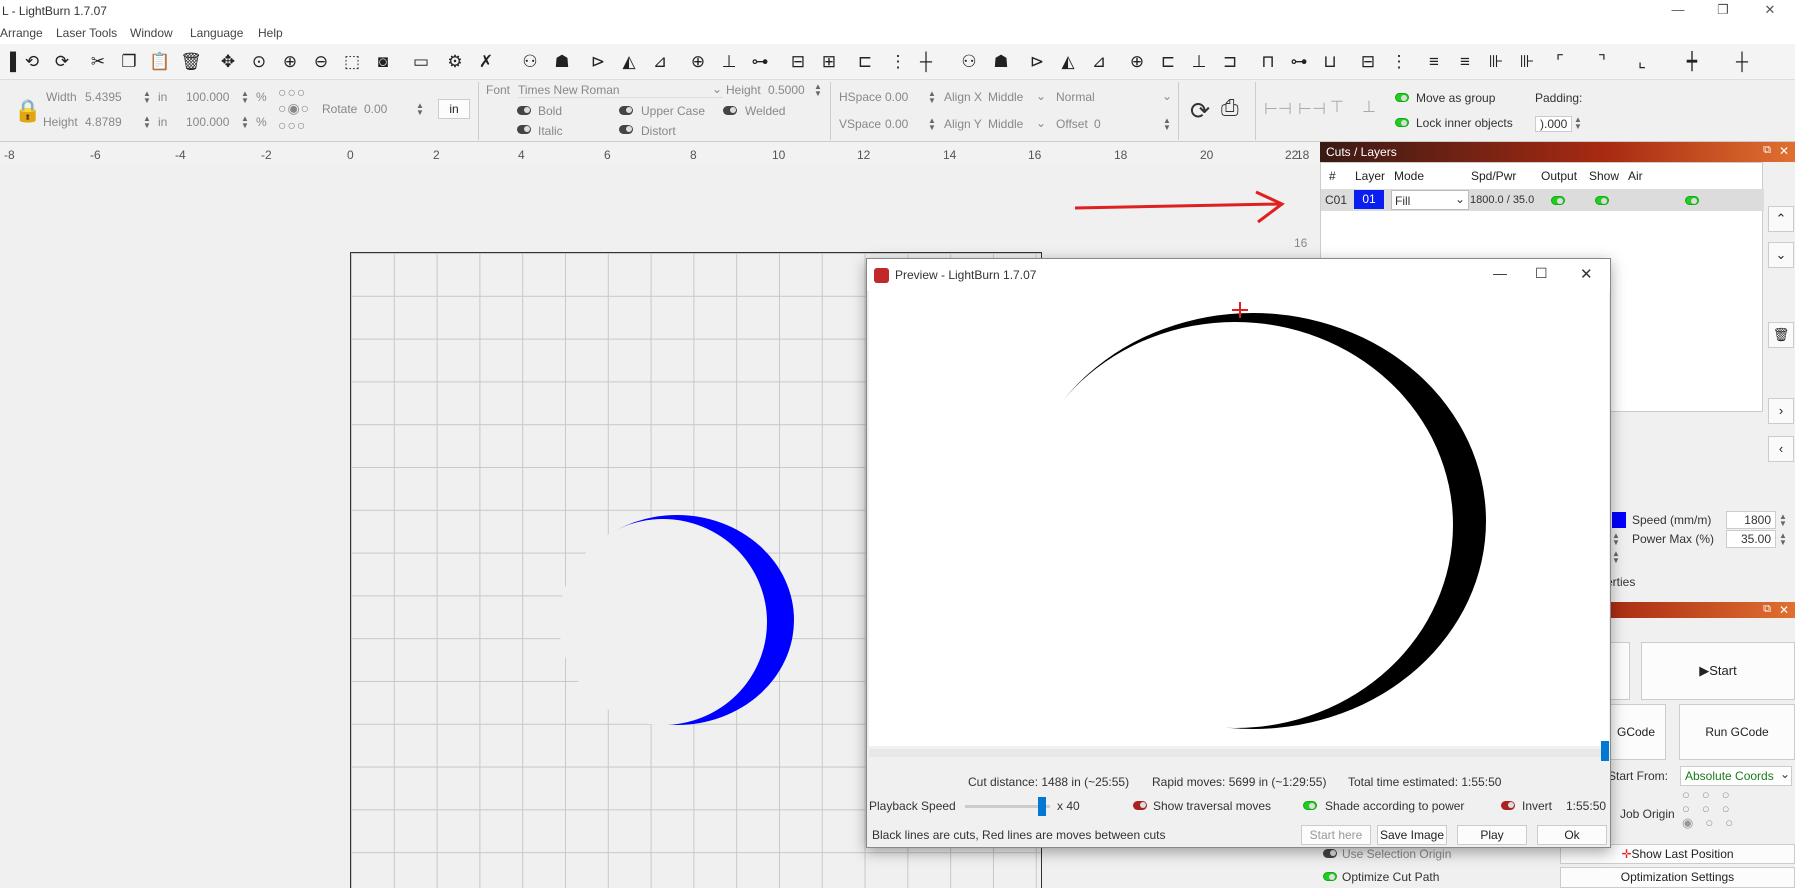  Describe the element at coordinates (151, 33) in the screenshot. I see `menu-window: Window` at that location.